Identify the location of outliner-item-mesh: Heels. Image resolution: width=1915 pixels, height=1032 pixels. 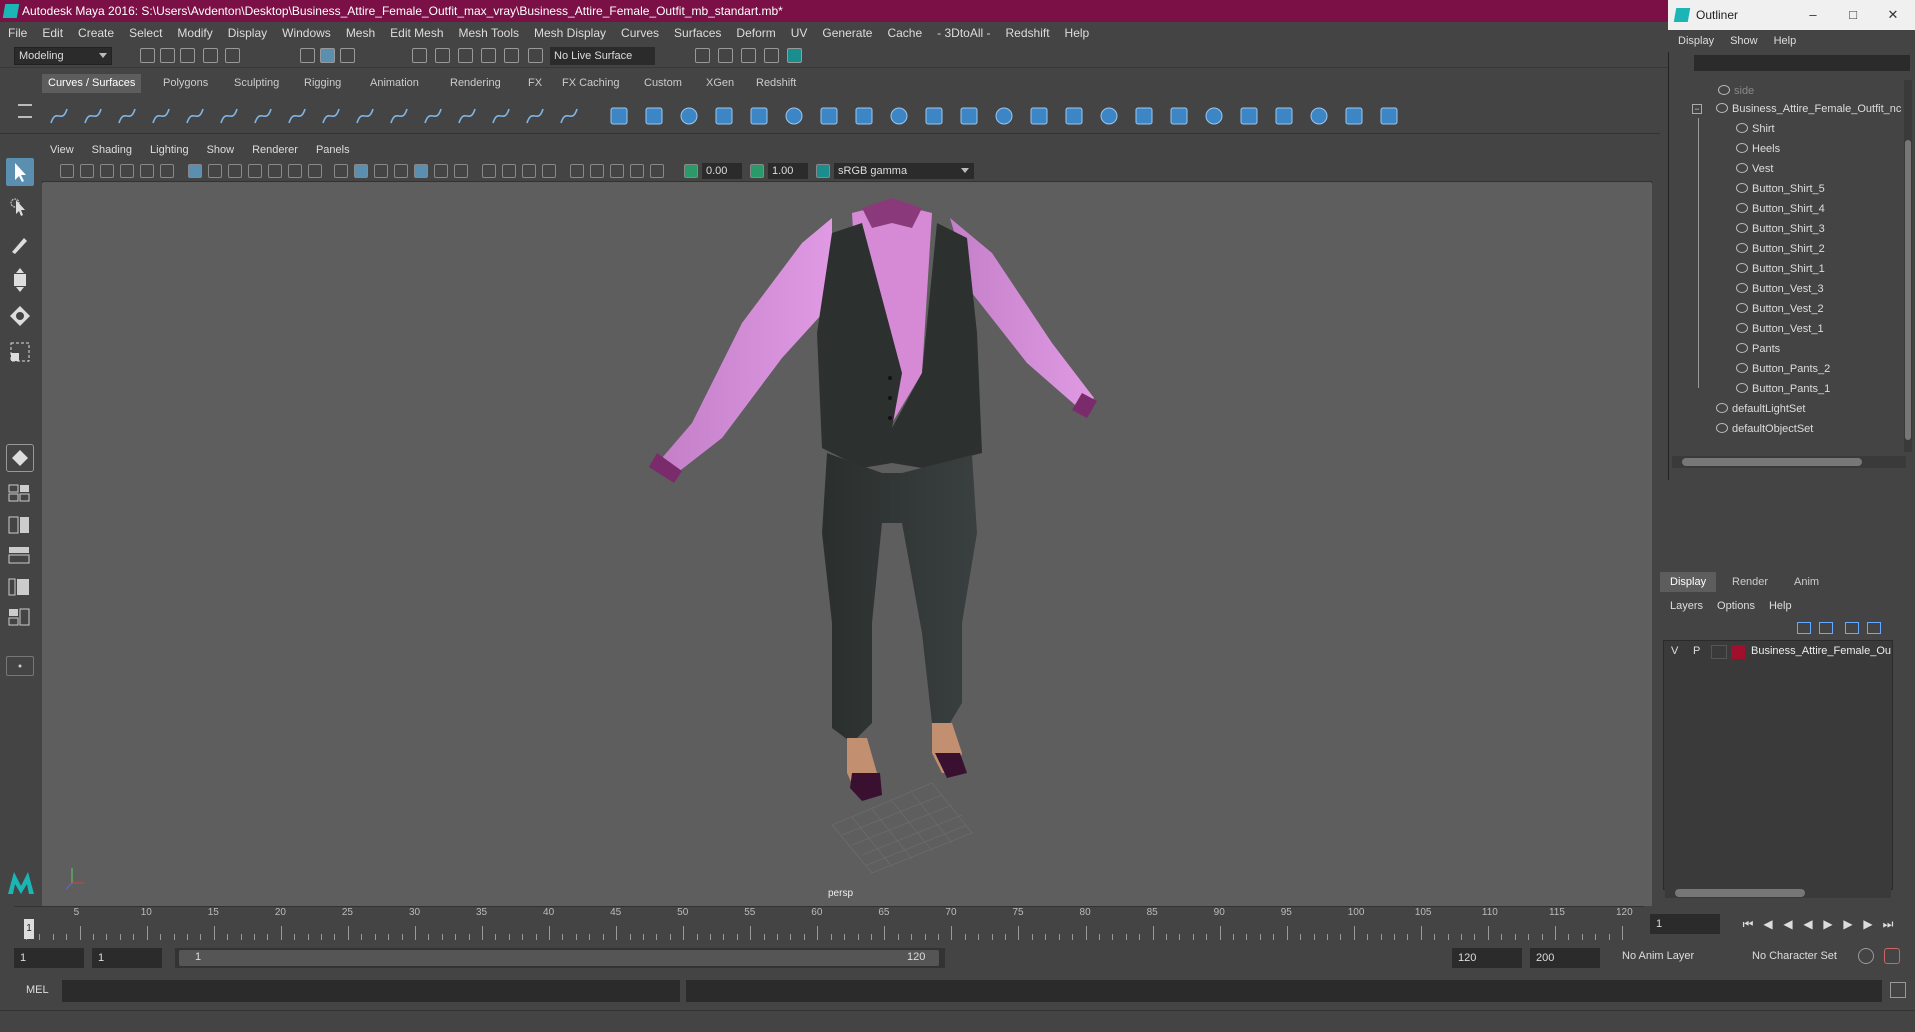
(1758, 149).